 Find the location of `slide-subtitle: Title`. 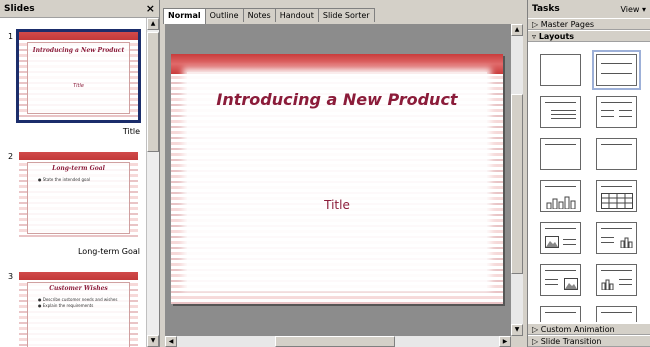

slide-subtitle: Title is located at coordinates (337, 205).